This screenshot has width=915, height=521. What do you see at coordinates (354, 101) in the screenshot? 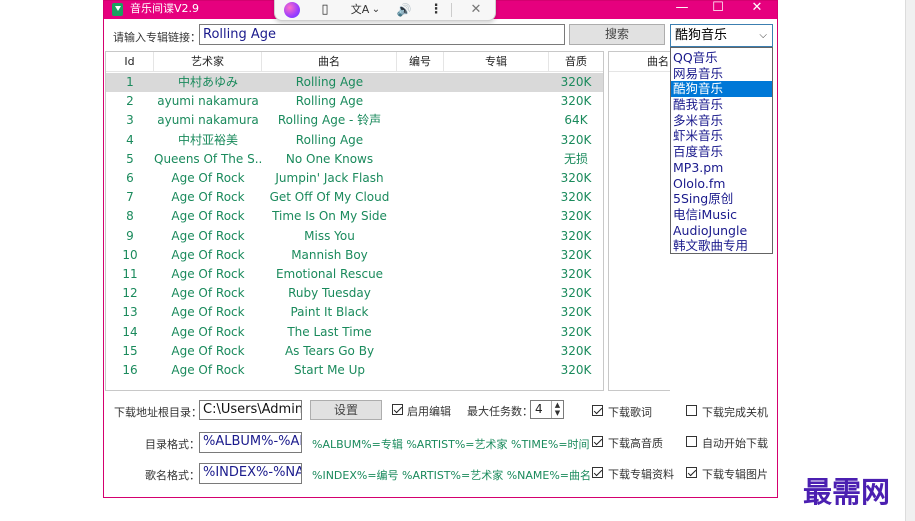
I see `table-row: 2 ayumi nakamura Rolling Age 320K` at bounding box center [354, 101].